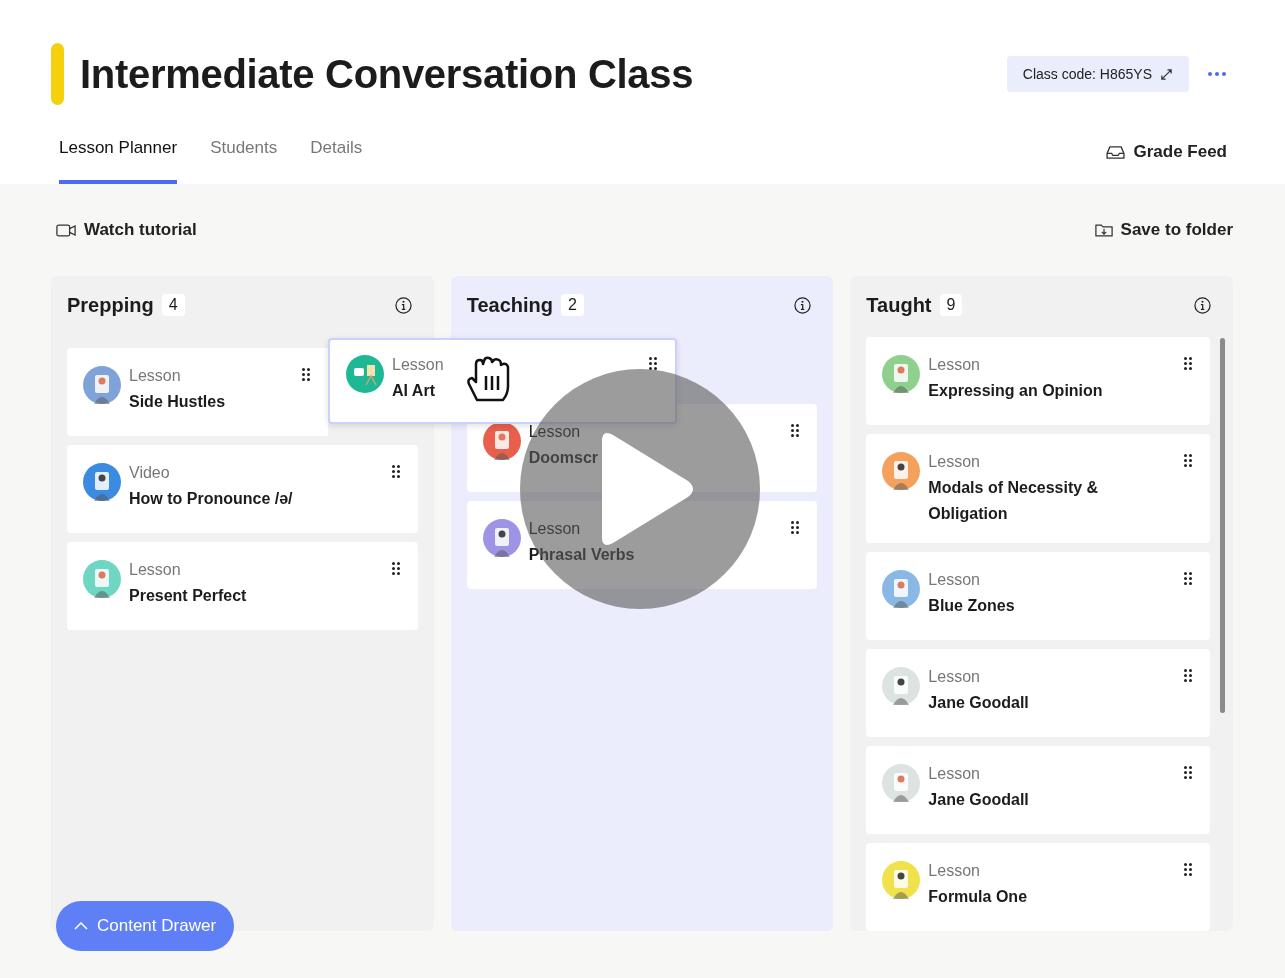  I want to click on lesson-card: Lesson Side Hustles, so click(197, 392).